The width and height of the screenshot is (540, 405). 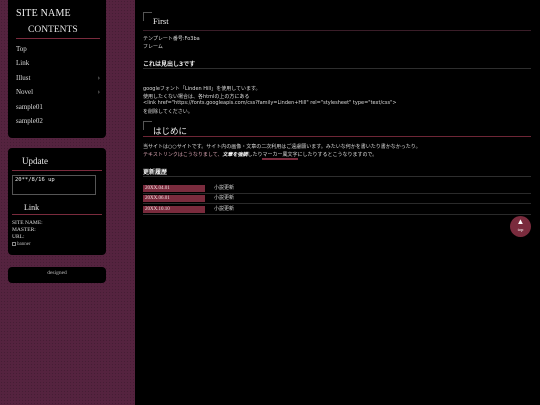 I want to click on arrow-up-icon: ▲, so click(x=520, y=221).